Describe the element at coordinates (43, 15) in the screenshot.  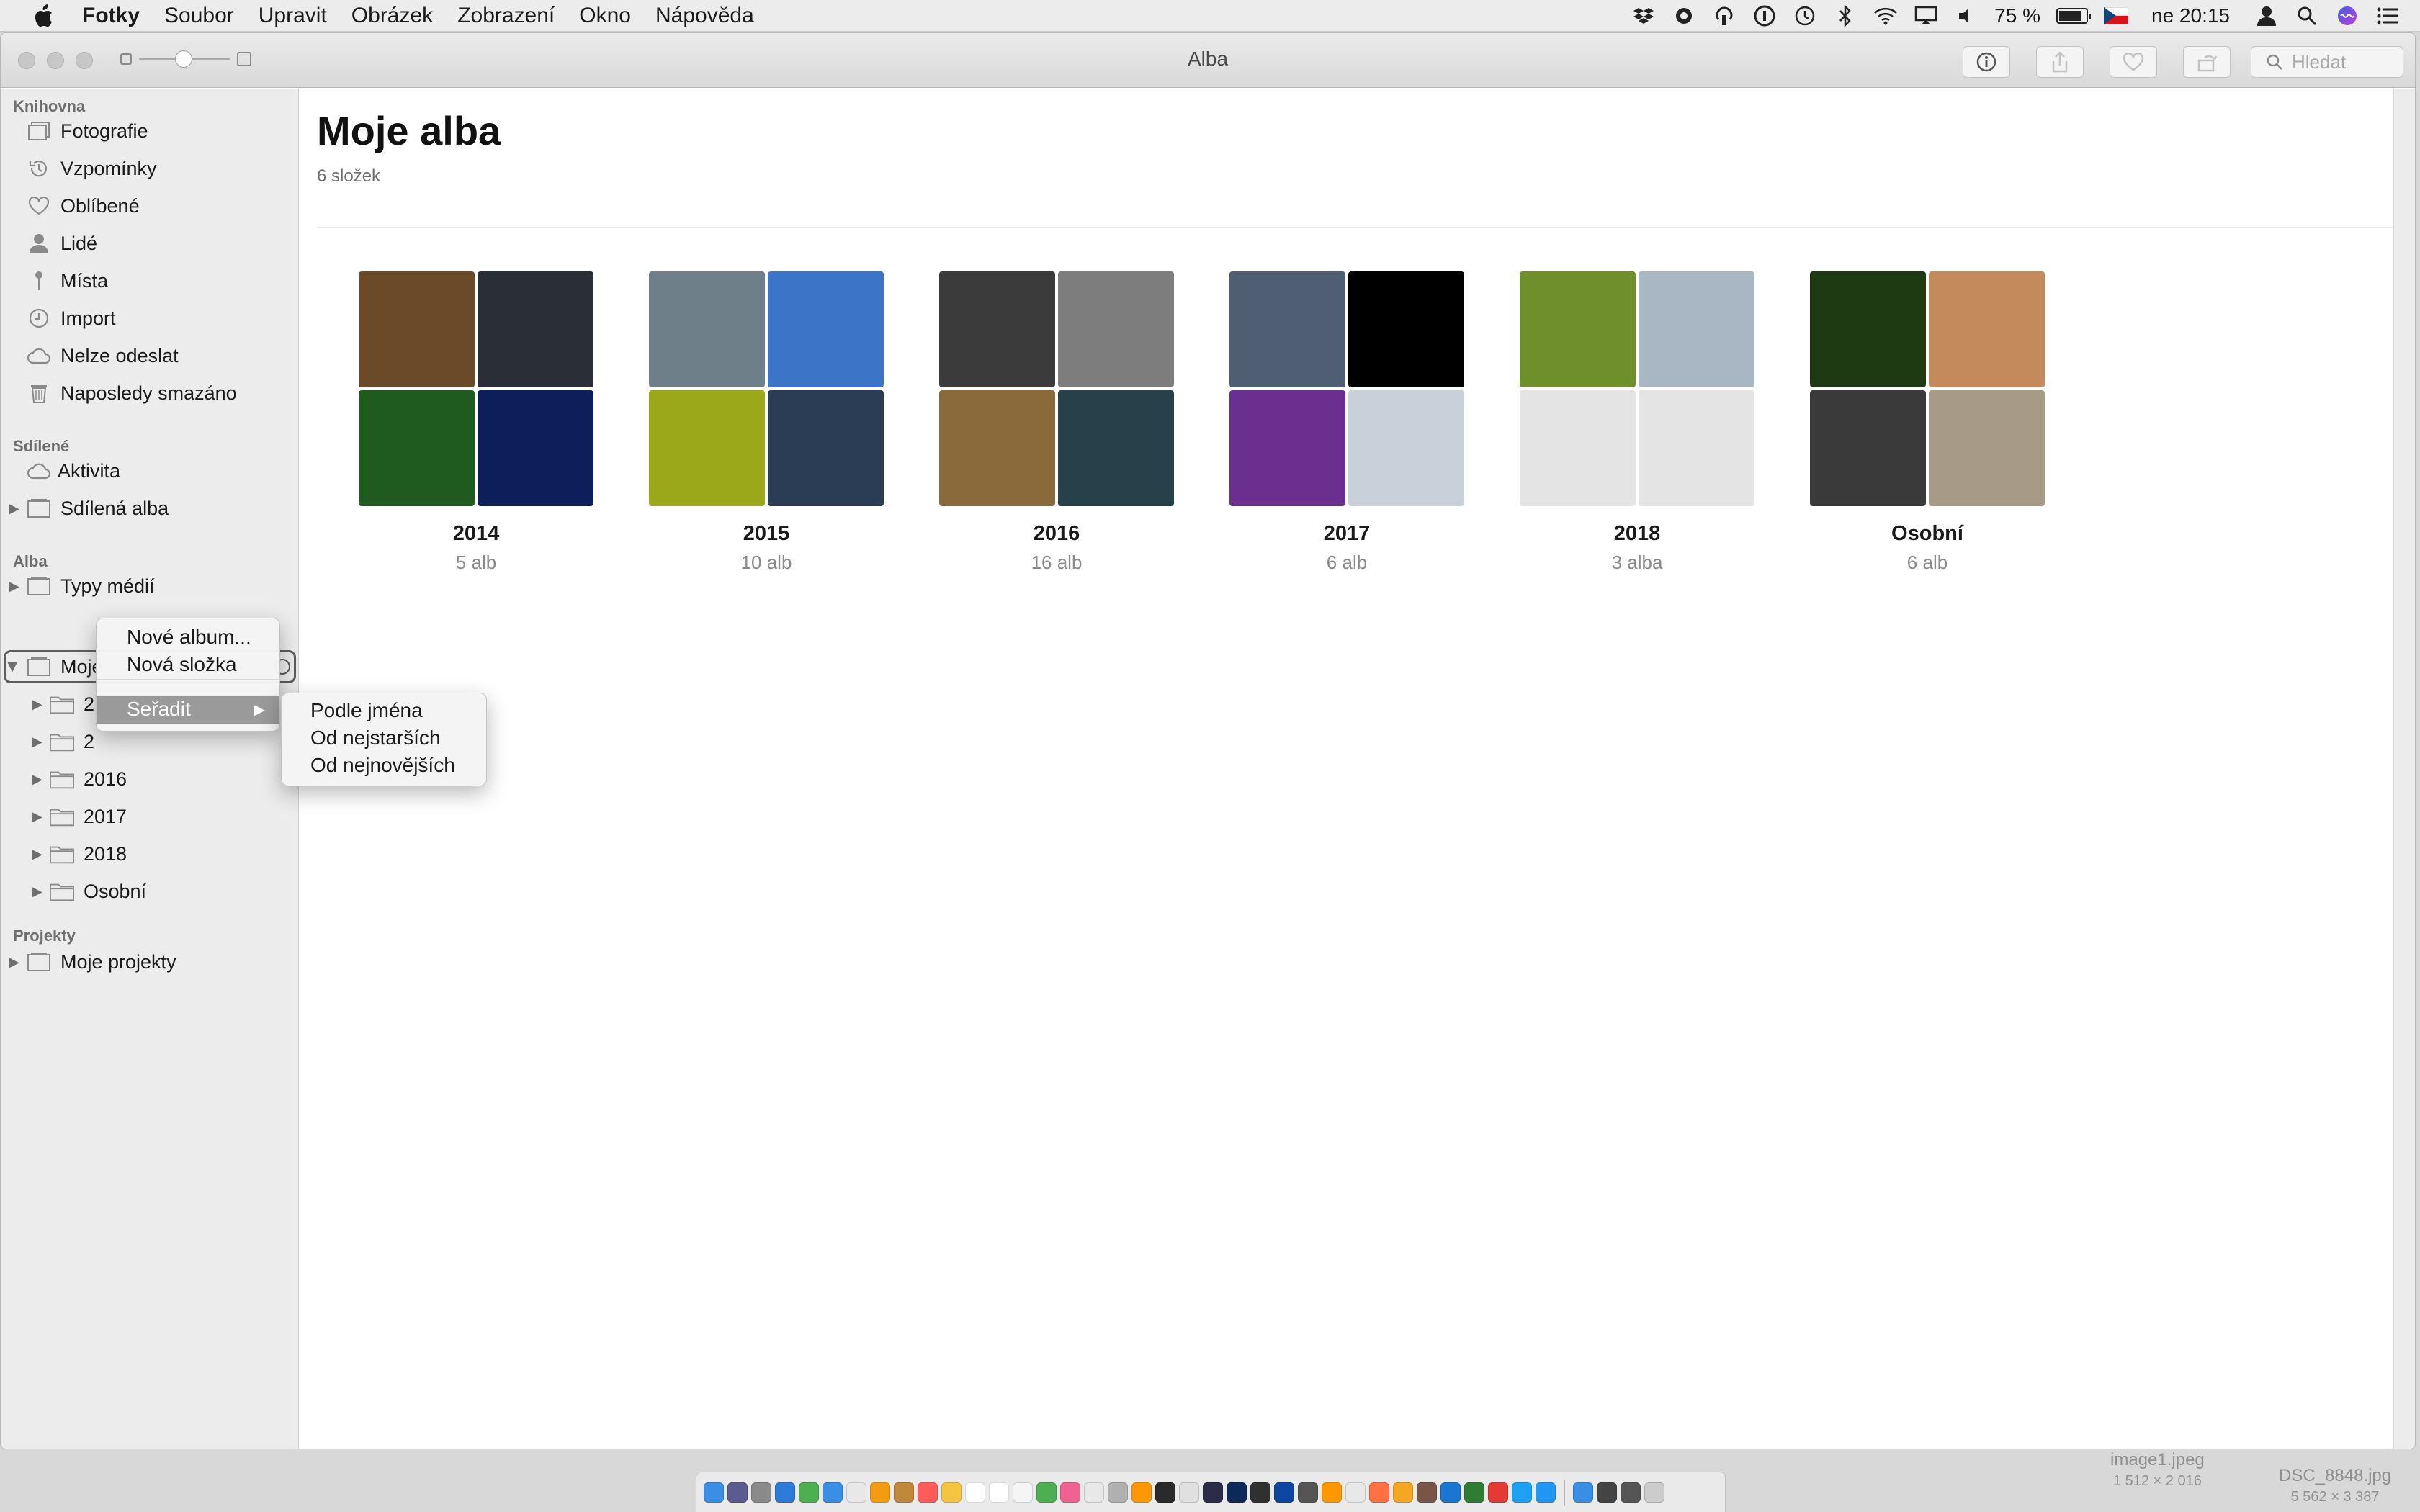
I see `apple-menu-icon` at that location.